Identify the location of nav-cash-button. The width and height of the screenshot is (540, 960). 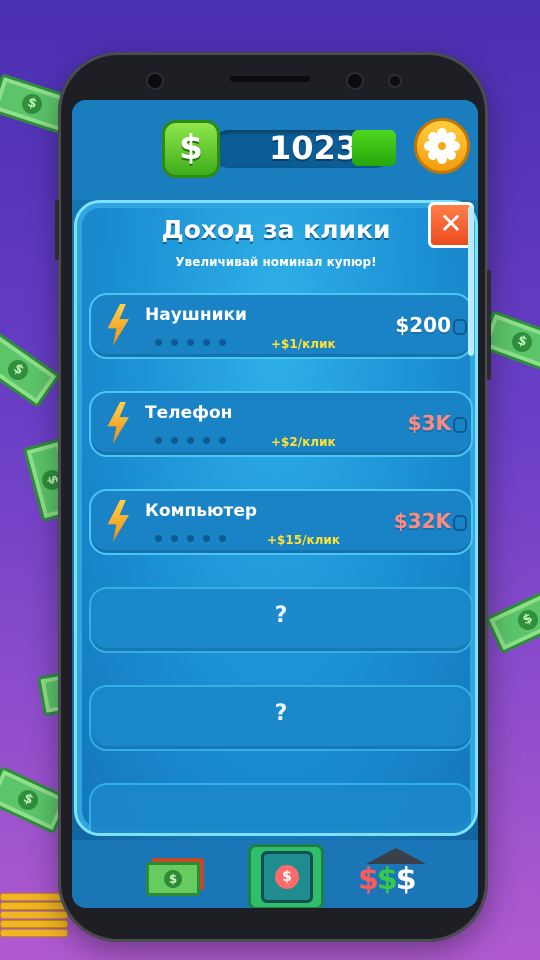
(173, 874).